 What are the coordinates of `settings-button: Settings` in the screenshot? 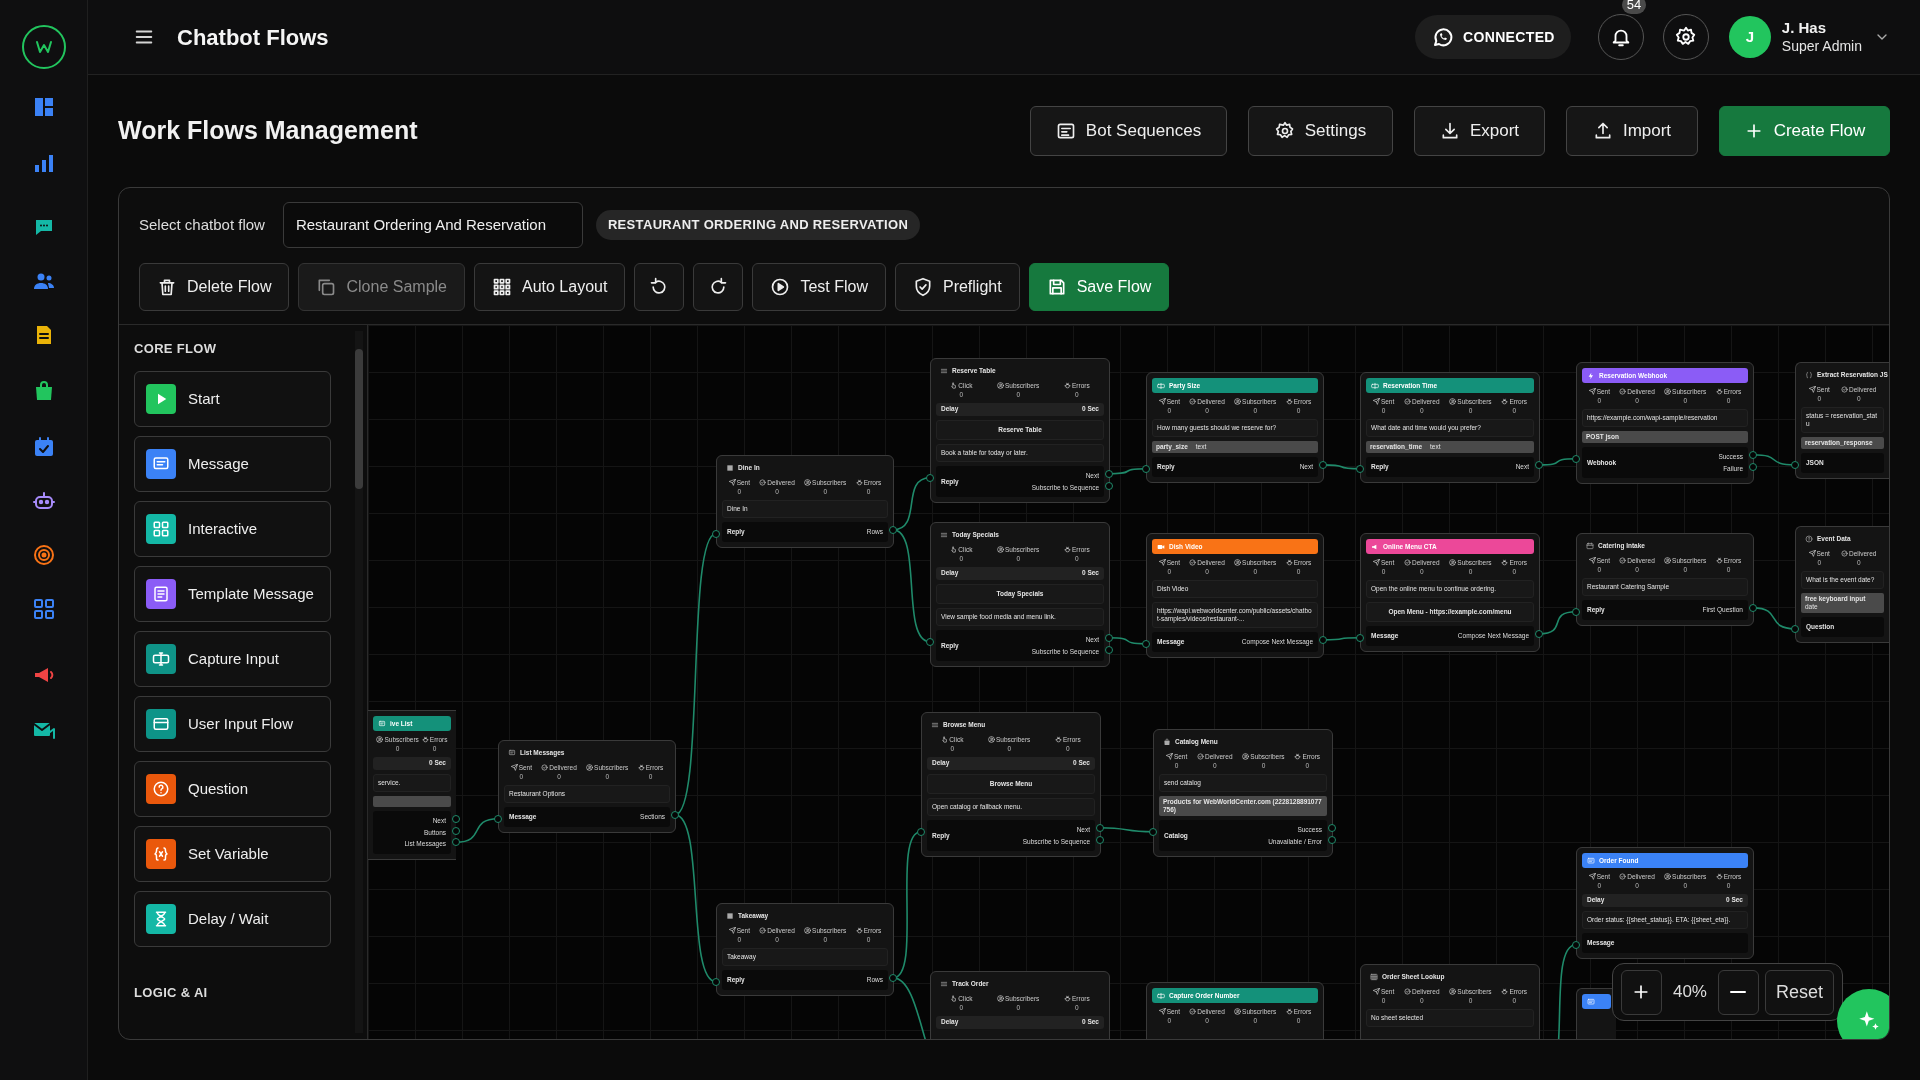 It's located at (1320, 131).